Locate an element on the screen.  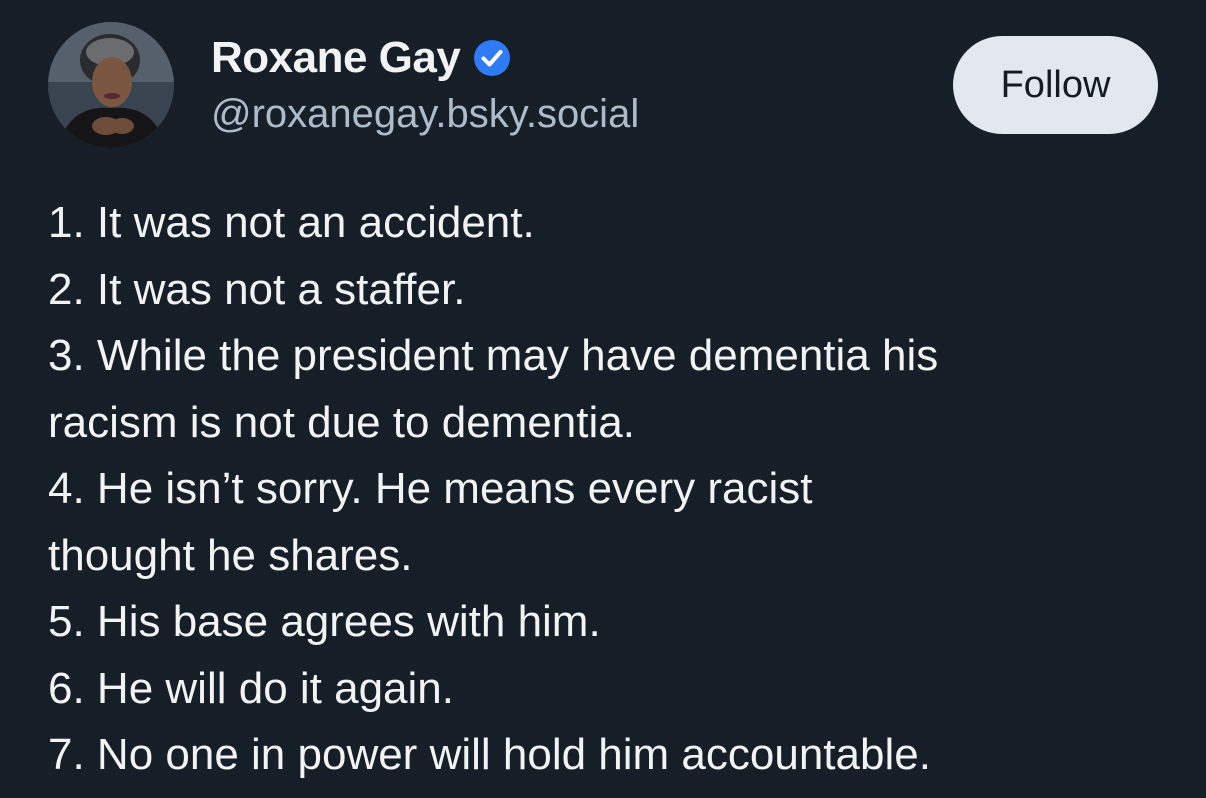
verified-check-icon is located at coordinates (492, 58).